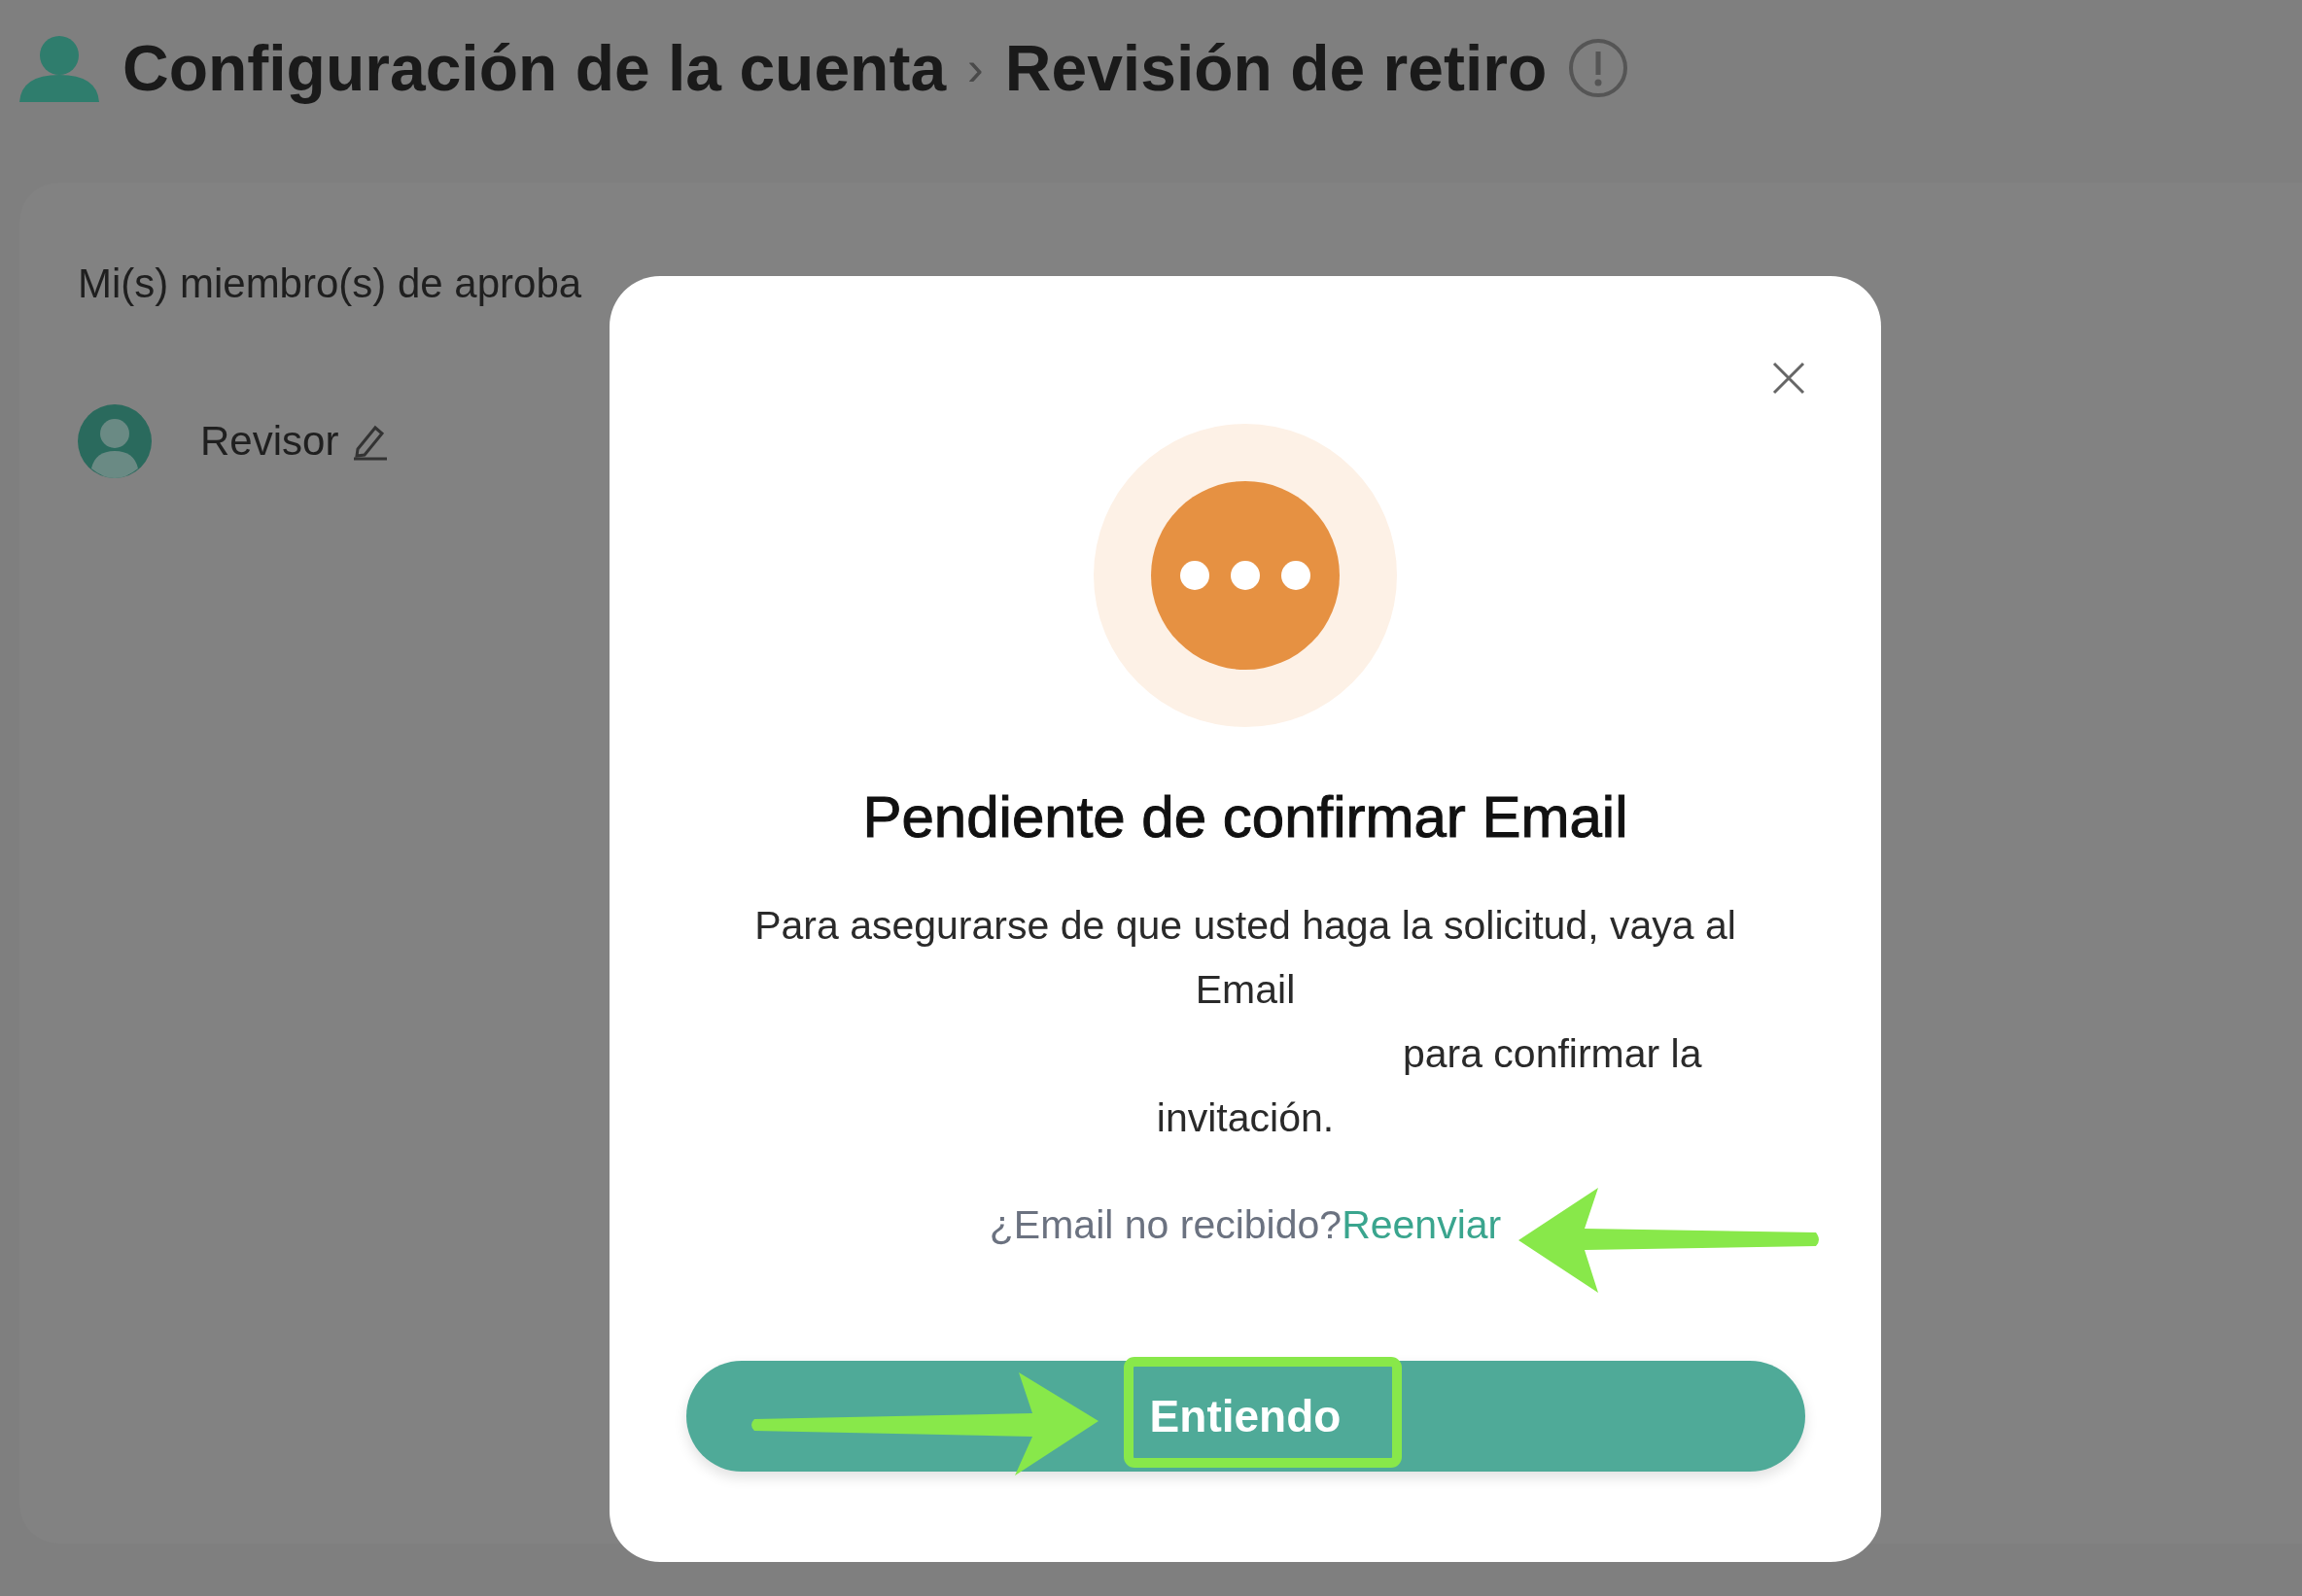  Describe the element at coordinates (1166, 1225) in the screenshot. I see `resend-prompt: ¿Email no recibido?` at that location.